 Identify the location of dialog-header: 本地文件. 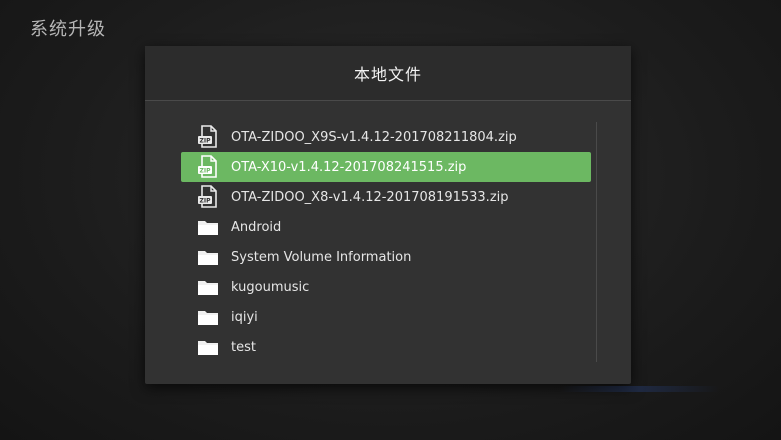
(388, 73).